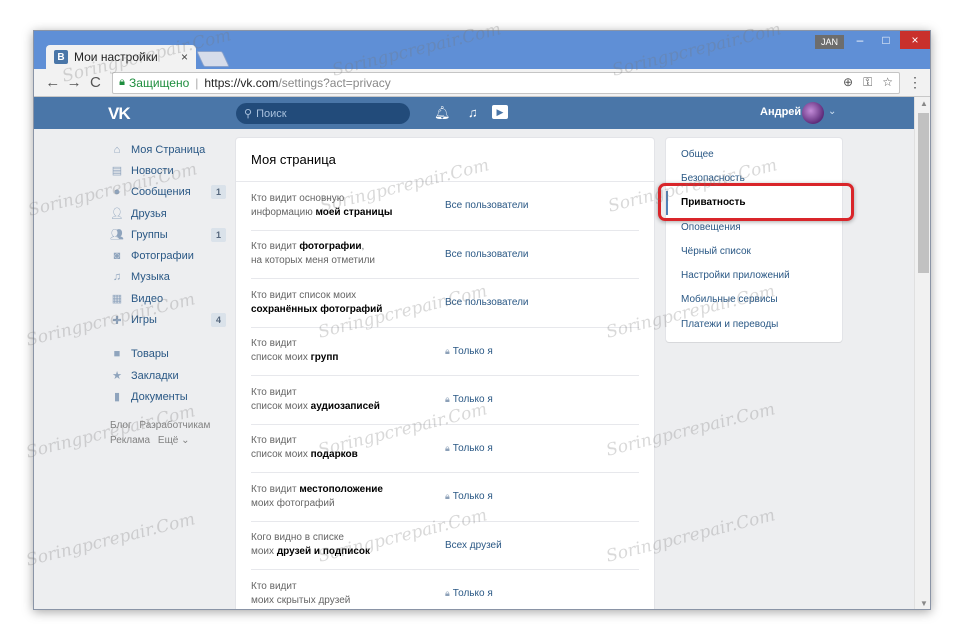 This screenshot has height=642, width=964. I want to click on footer-link-more: Ещё ⌄, so click(174, 440).